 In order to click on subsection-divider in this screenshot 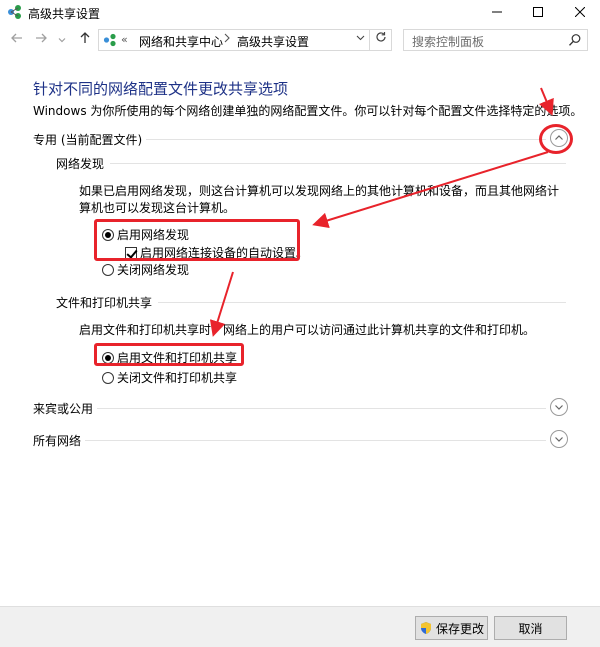, I will do `click(311, 163)`.